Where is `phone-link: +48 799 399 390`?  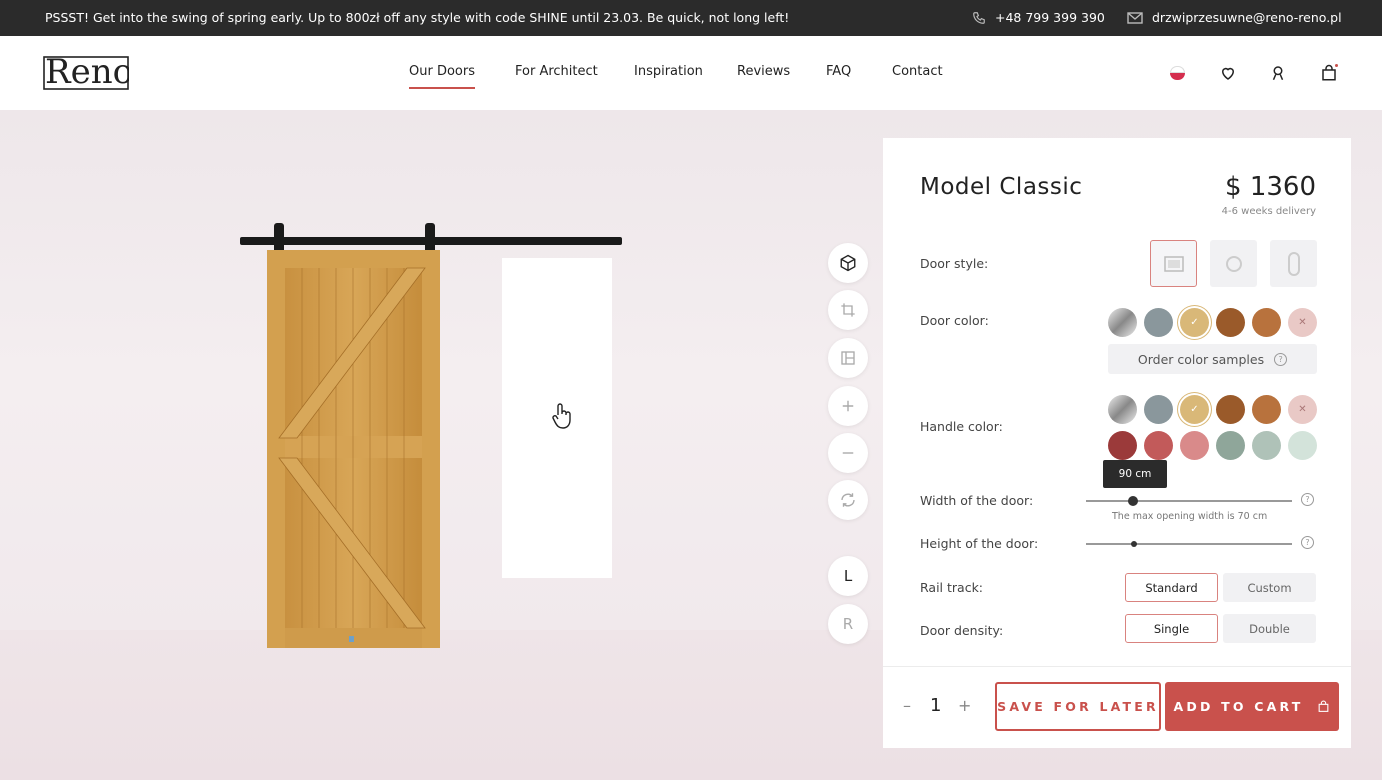
phone-link: +48 799 399 390 is located at coordinates (1038, 17).